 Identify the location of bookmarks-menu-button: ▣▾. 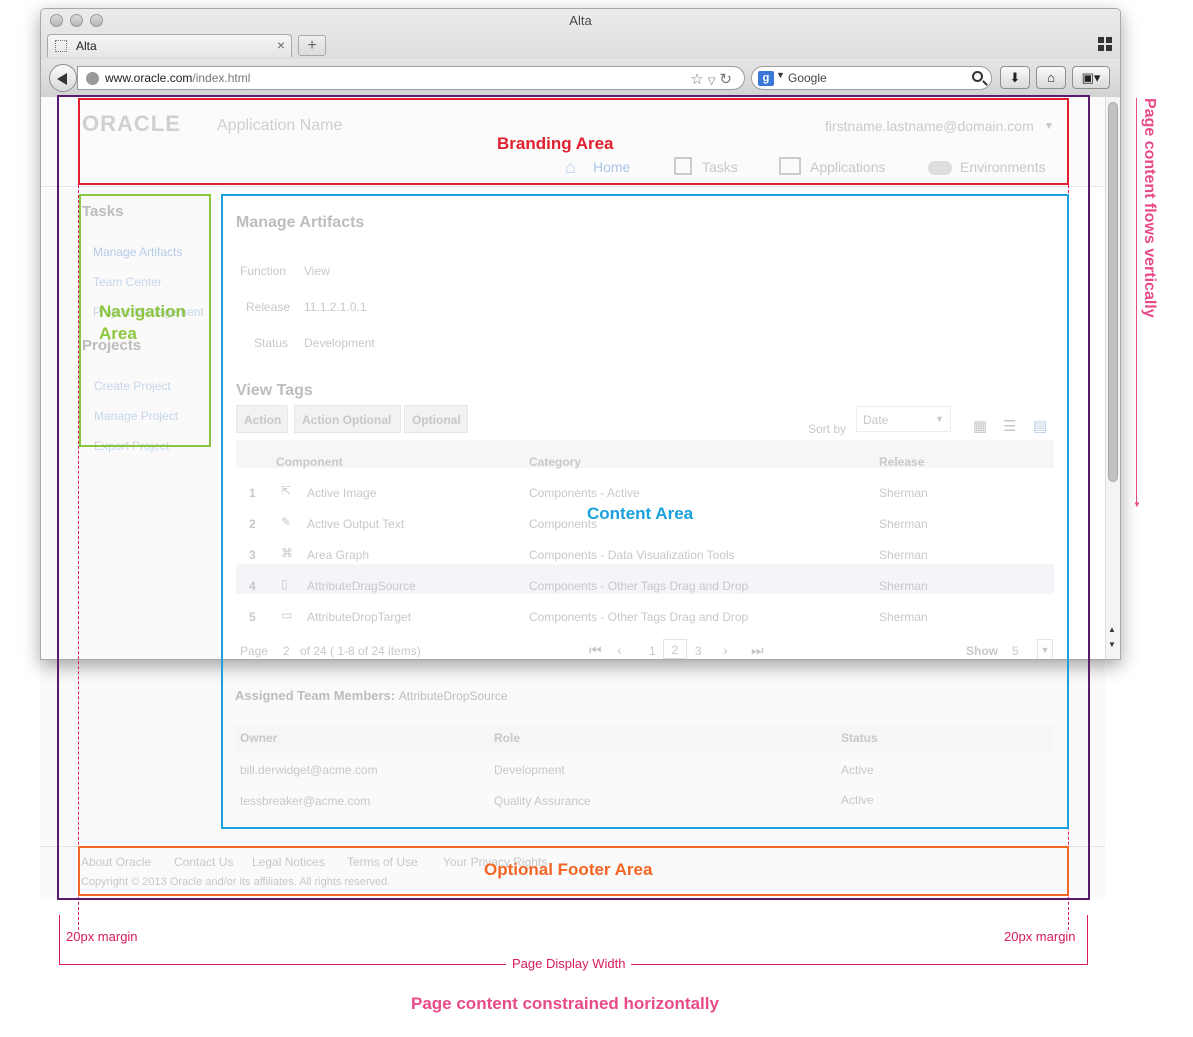
(1091, 77).